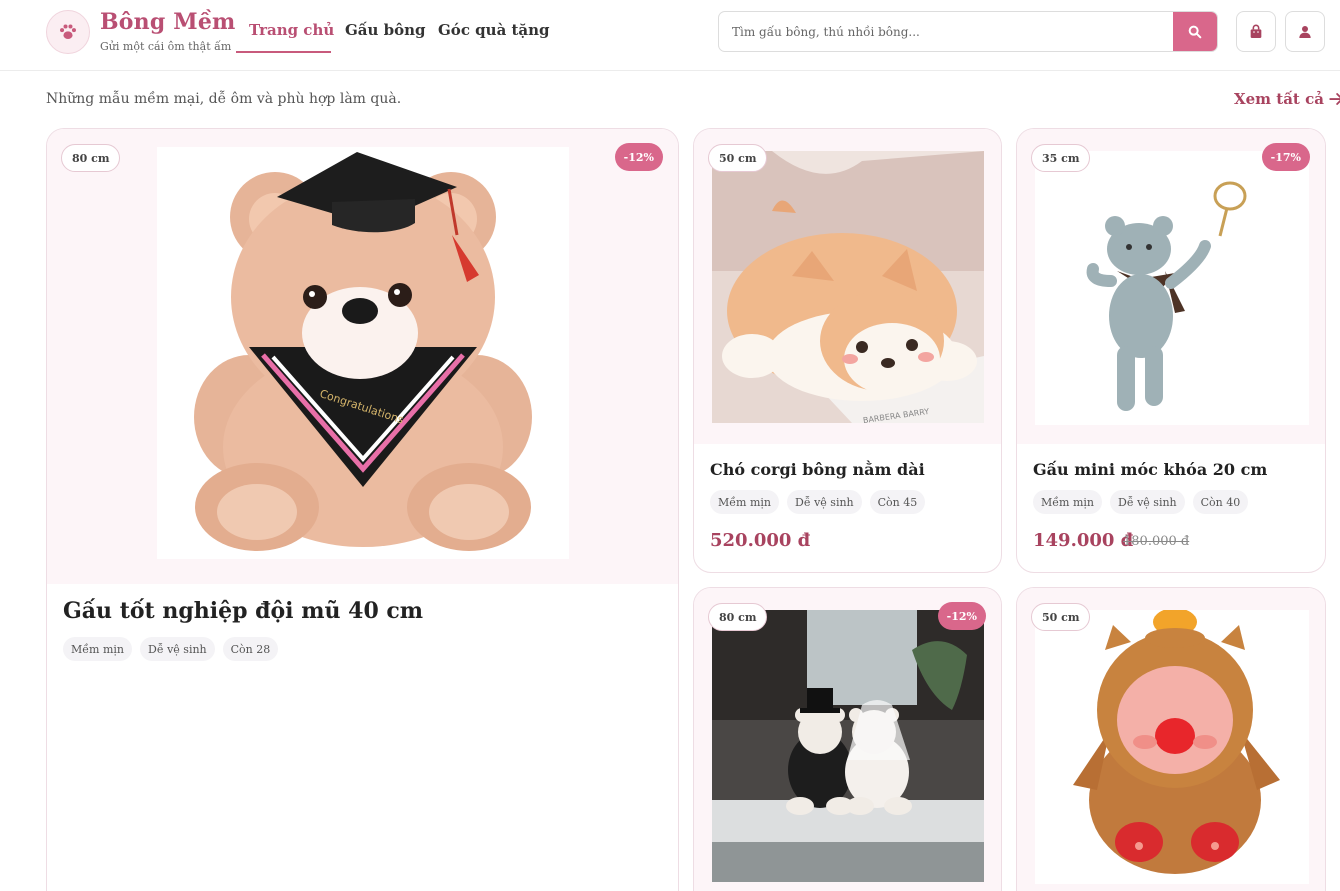  I want to click on keychain-bear-image, so click(1172, 288).